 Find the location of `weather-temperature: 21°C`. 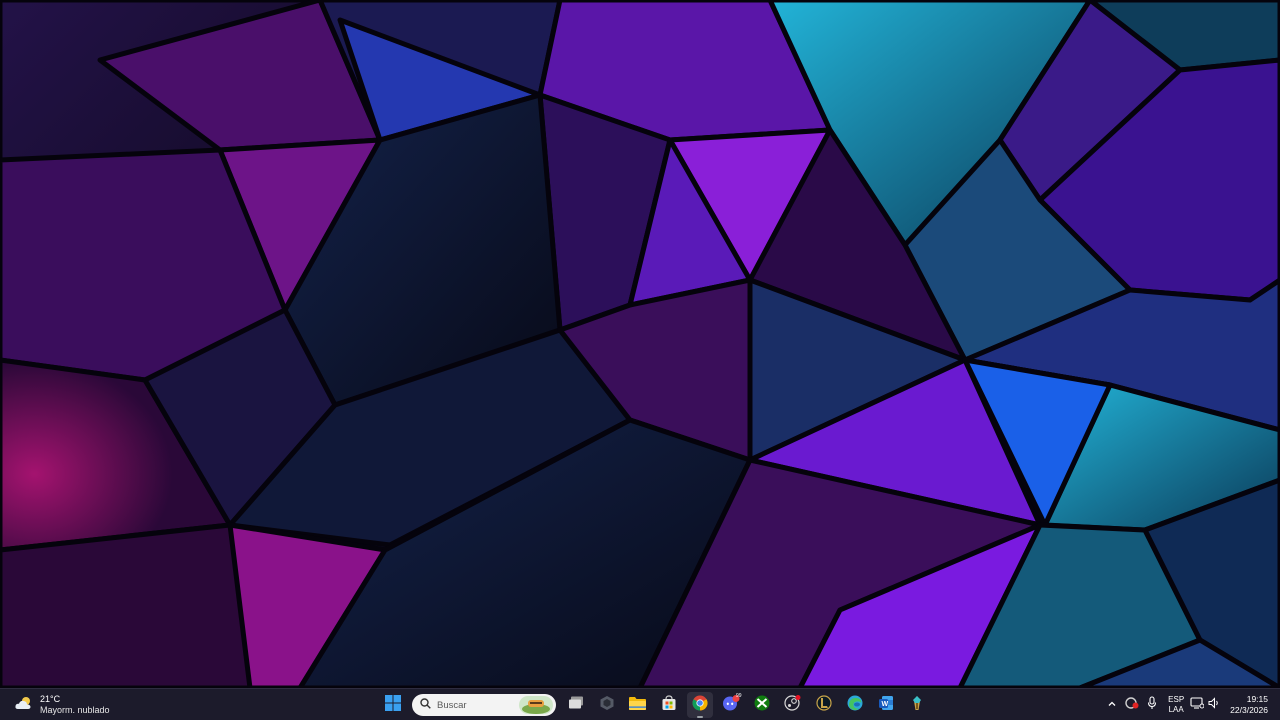

weather-temperature: 21°C is located at coordinates (50, 699).